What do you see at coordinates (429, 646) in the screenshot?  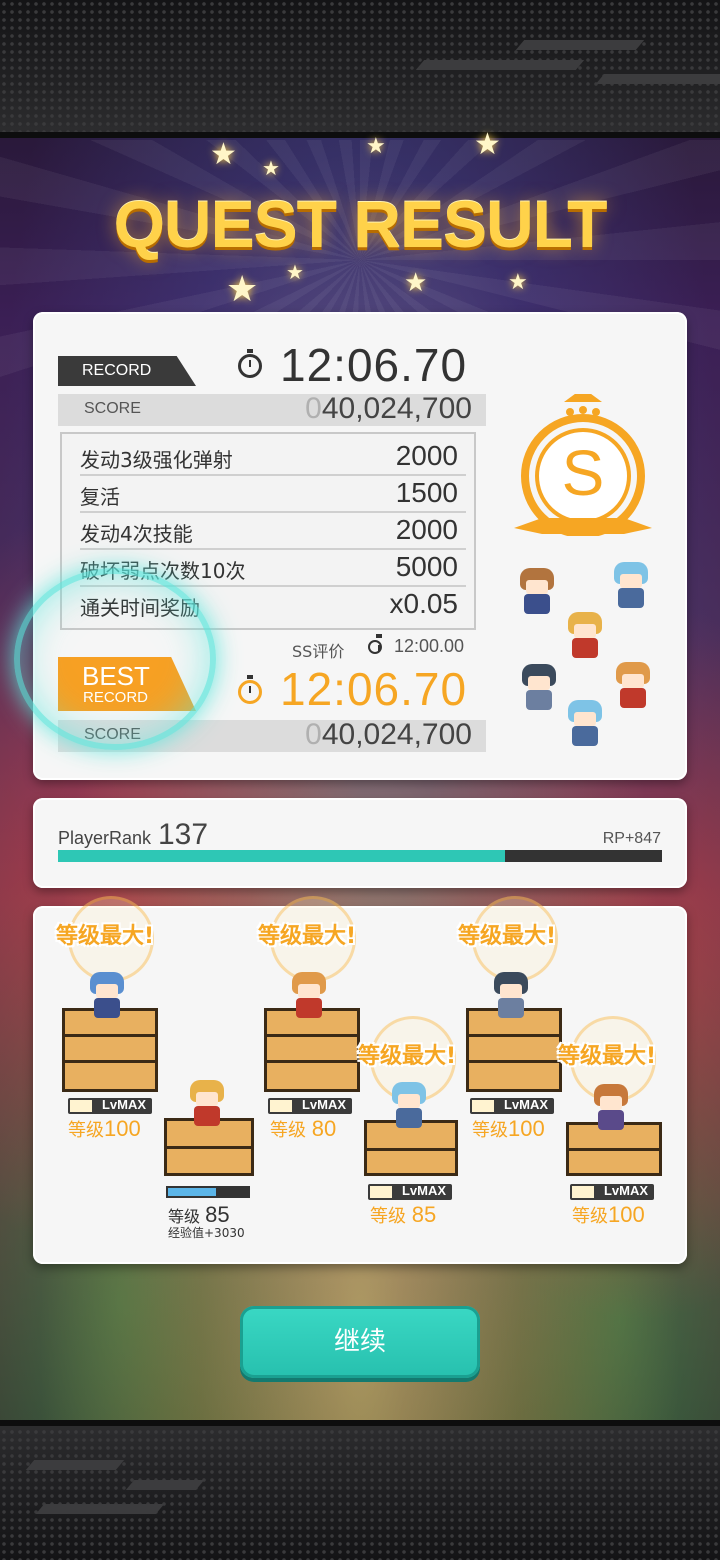 I see `ss-rating-time: 12:00.00` at bounding box center [429, 646].